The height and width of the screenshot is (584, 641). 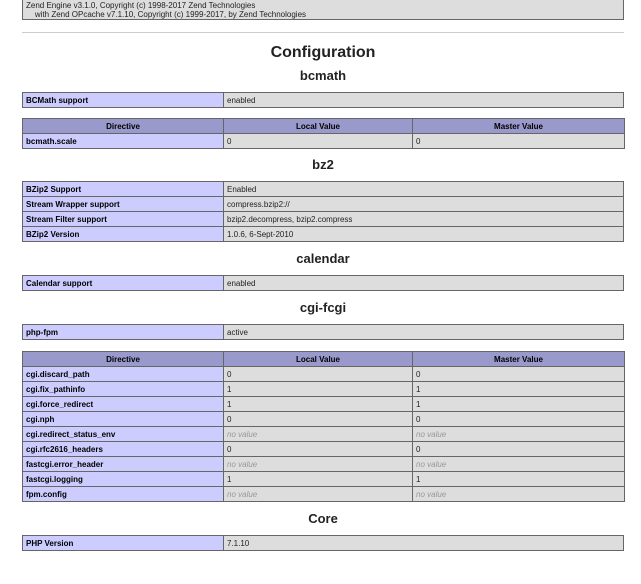 What do you see at coordinates (323, 258) in the screenshot?
I see `section-title-calendar: calendar` at bounding box center [323, 258].